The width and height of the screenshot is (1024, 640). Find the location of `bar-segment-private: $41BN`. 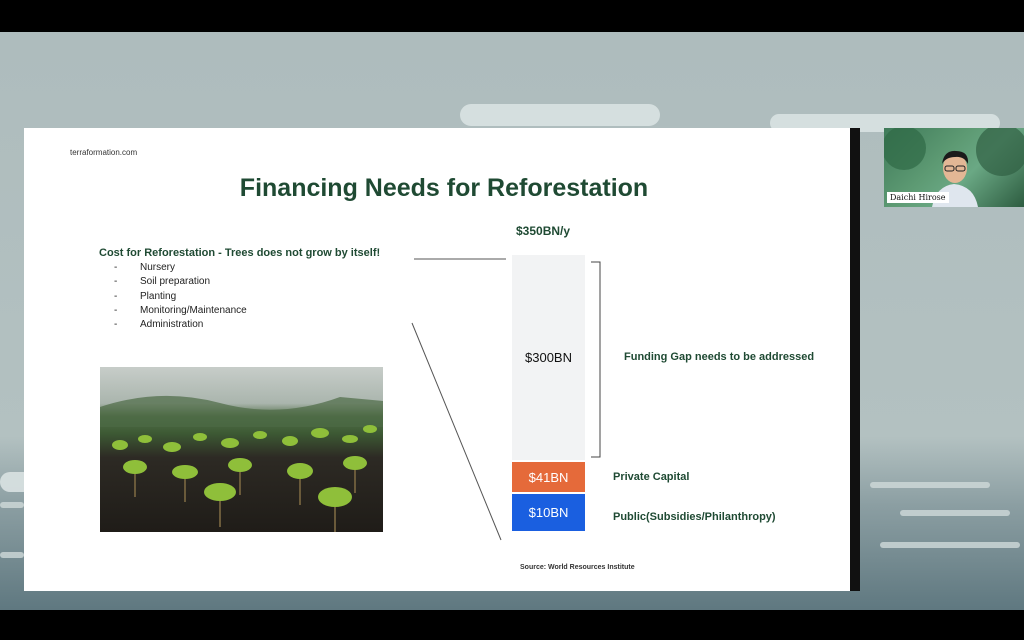

bar-segment-private: $41BN is located at coordinates (548, 477).